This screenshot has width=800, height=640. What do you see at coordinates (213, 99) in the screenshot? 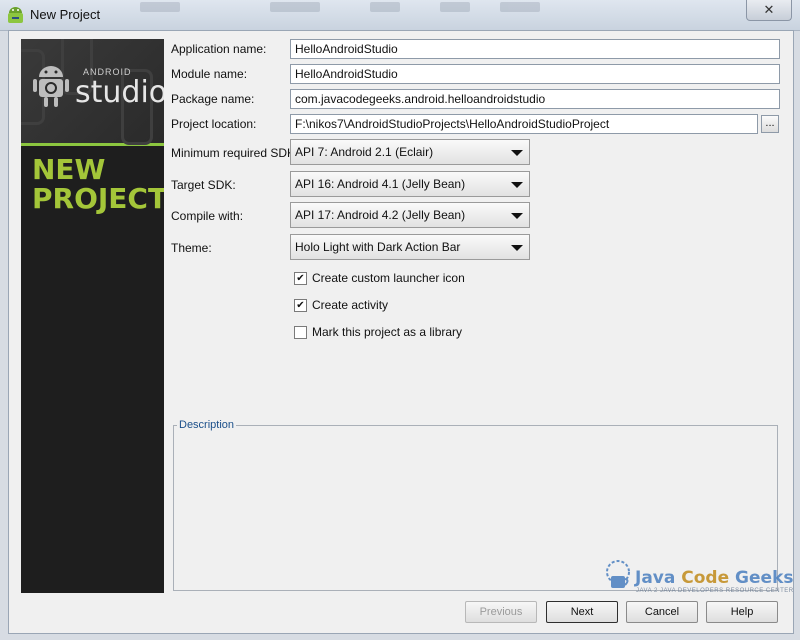
I see `package-name-label: Package name:` at bounding box center [213, 99].